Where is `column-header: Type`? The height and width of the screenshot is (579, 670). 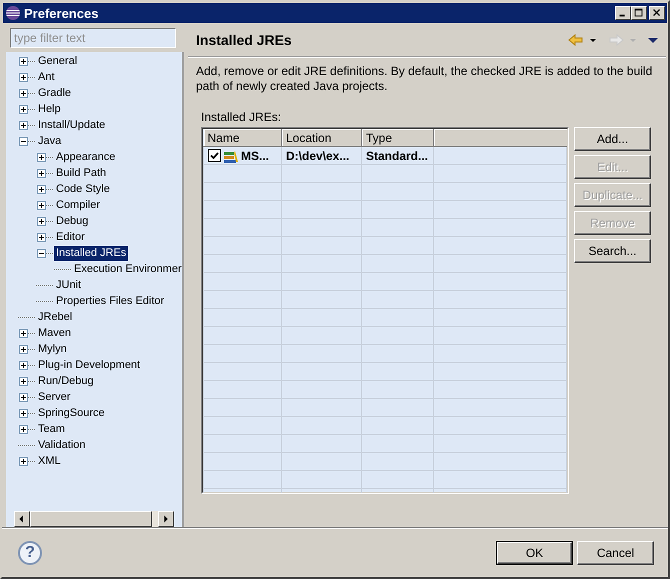
column-header: Type is located at coordinates (398, 137).